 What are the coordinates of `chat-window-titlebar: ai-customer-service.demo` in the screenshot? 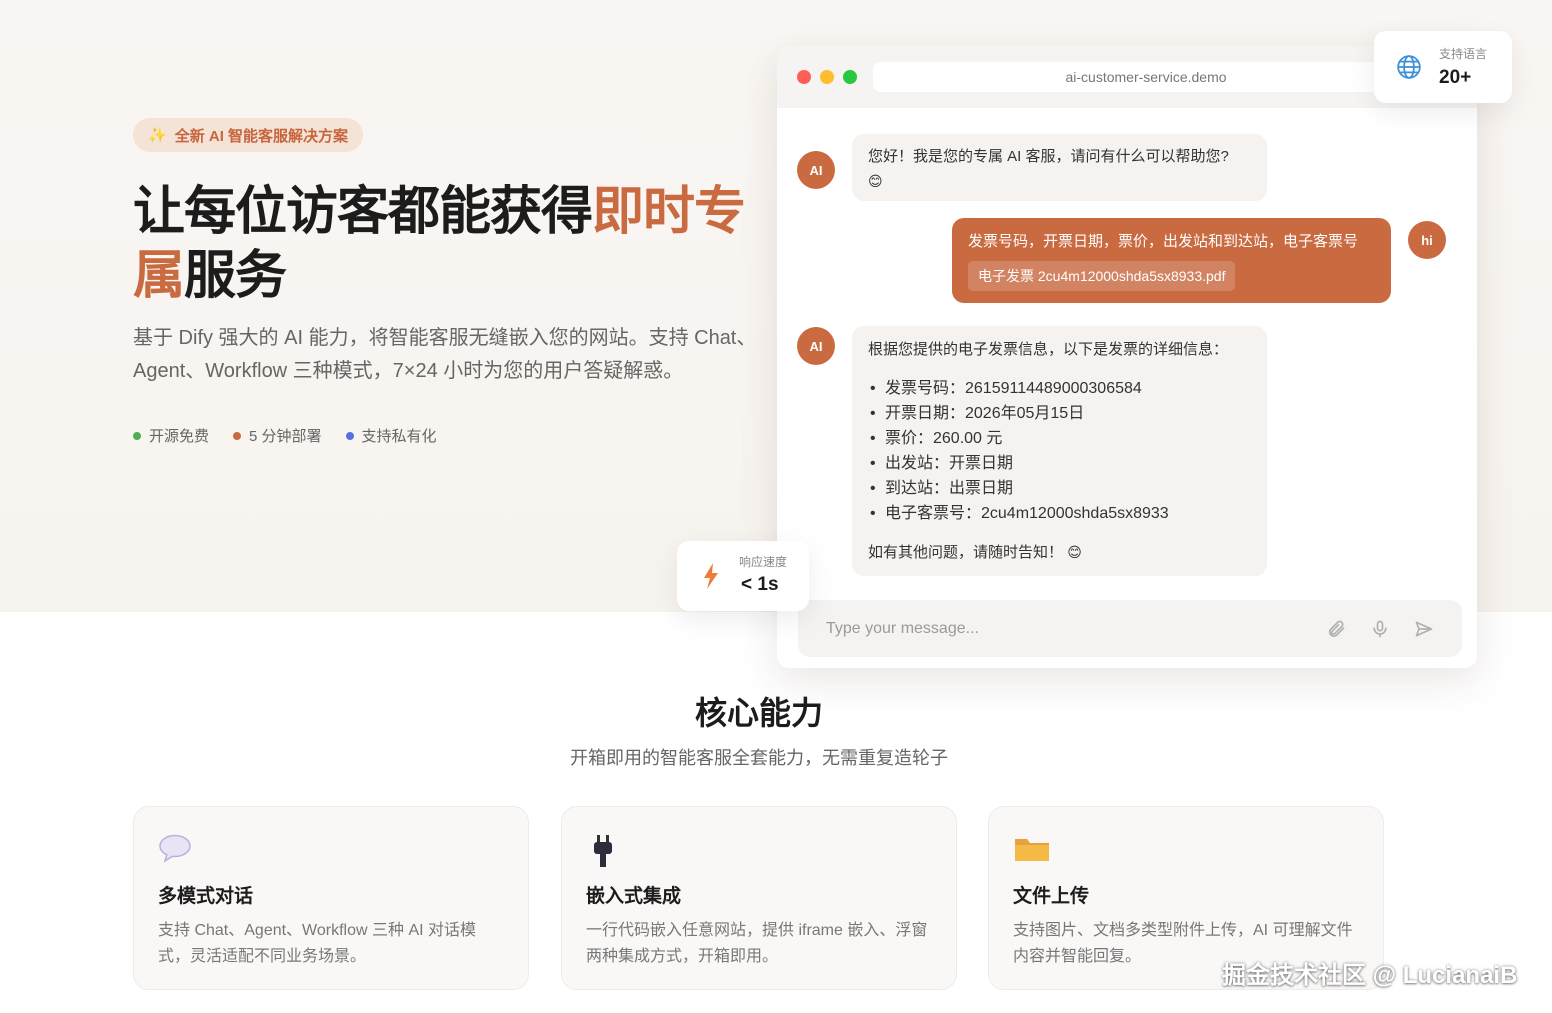 It's located at (1127, 77).